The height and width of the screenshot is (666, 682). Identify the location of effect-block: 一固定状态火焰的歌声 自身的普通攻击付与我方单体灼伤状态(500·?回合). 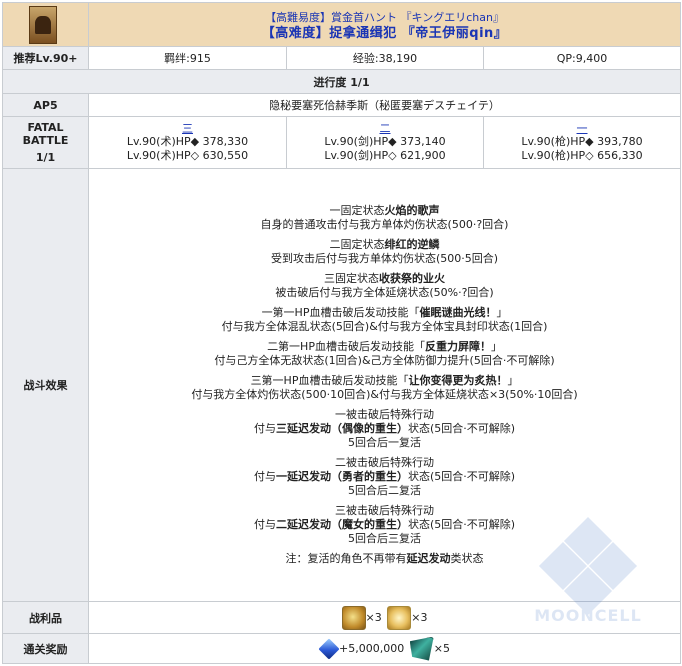
(384, 218).